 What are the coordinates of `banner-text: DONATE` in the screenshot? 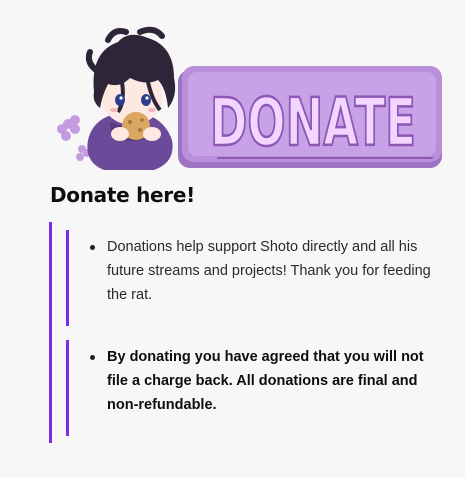 It's located at (313, 122).